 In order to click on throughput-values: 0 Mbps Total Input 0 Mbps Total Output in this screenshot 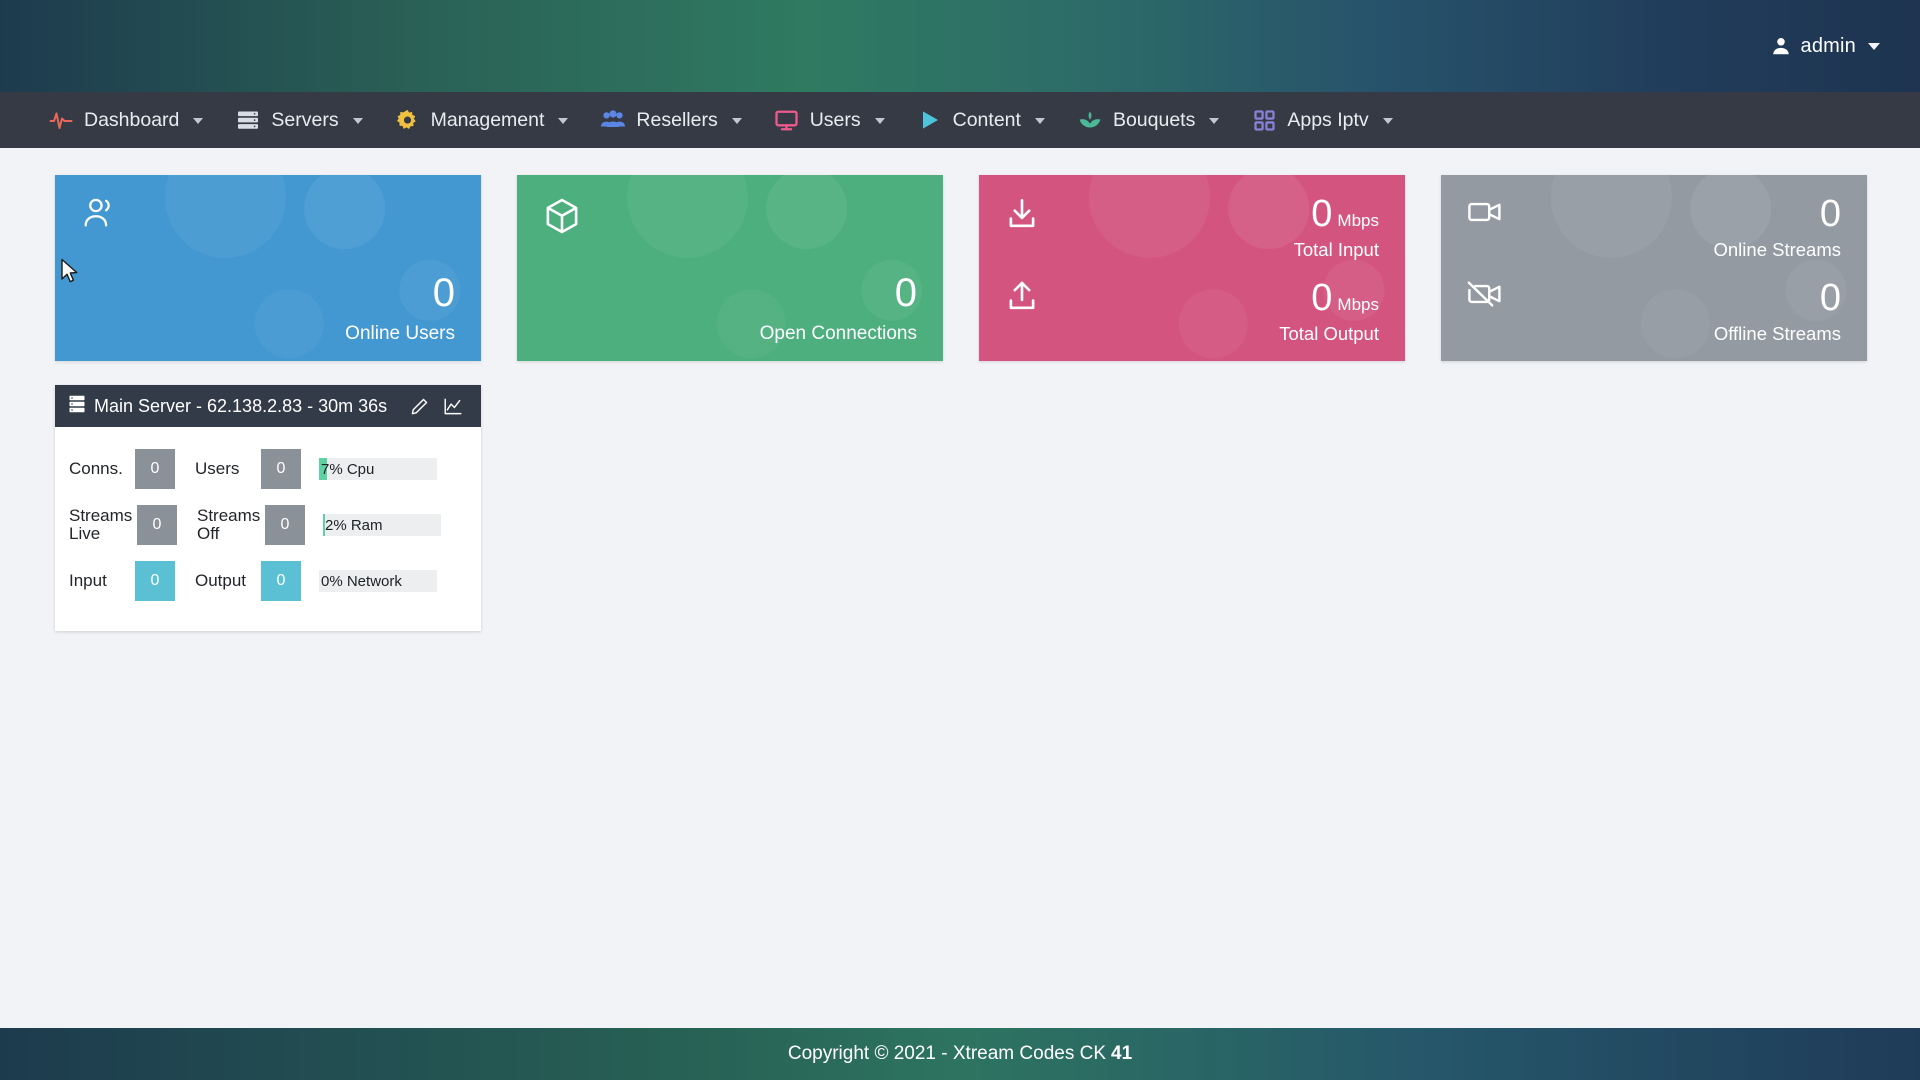, I will do `click(1192, 270)`.